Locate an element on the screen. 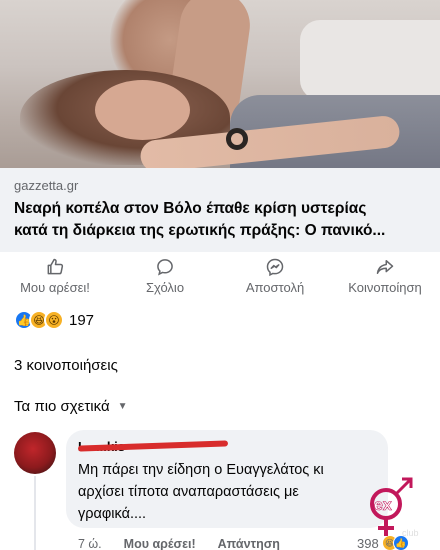  post-action-bar: Μου αρέσει! Σχόλιο Αποστολή Κοινοποίηση is located at coordinates (220, 276).